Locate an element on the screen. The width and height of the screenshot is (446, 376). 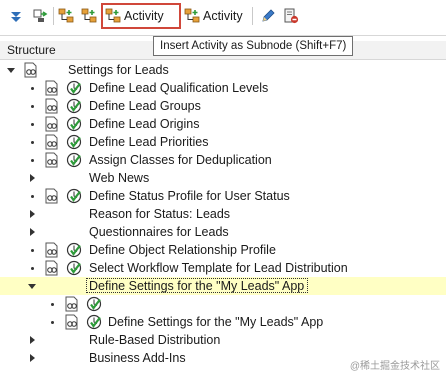
insert-same-level-button is located at coordinates (66, 16).